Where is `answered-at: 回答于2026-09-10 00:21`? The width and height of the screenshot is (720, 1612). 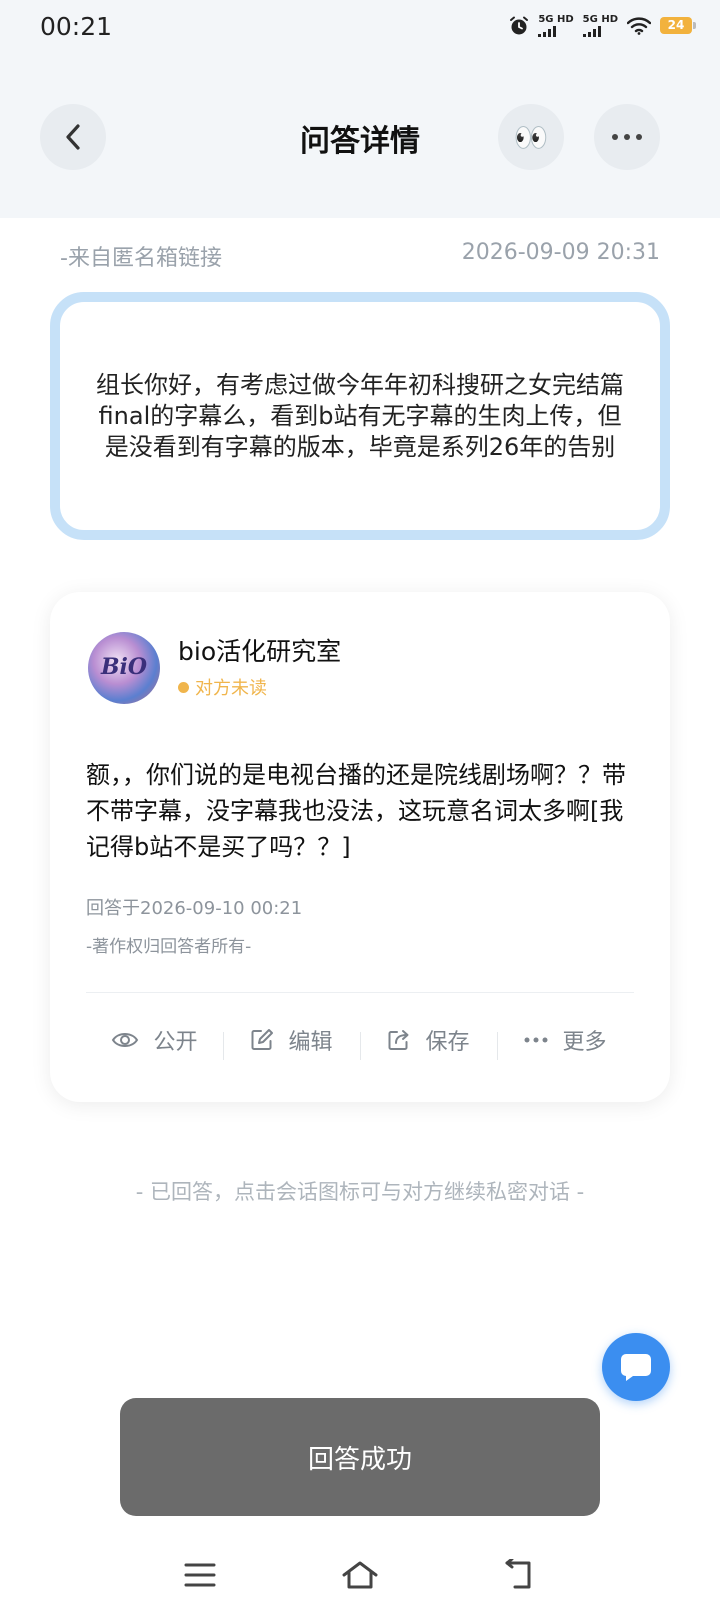 answered-at: 回答于2026-09-10 00:21 is located at coordinates (194, 908).